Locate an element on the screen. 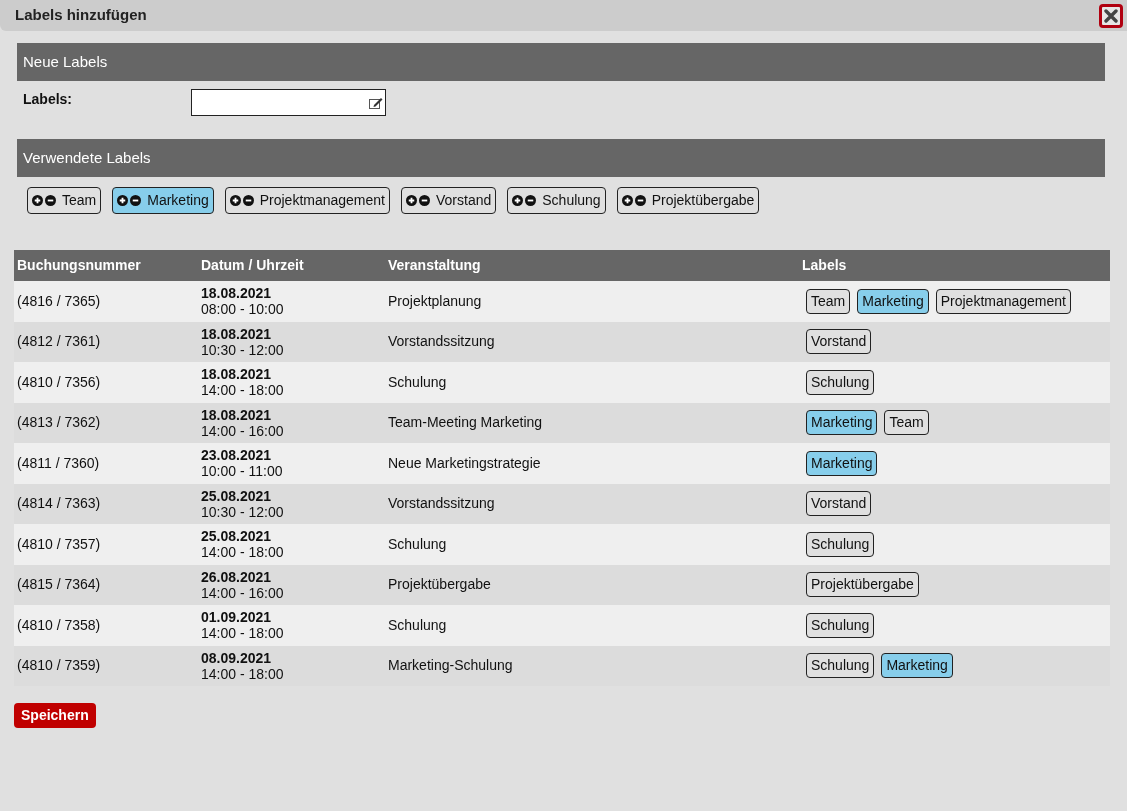 The image size is (1127, 811). event-name: Neue Marketingstrategie is located at coordinates (464, 462).